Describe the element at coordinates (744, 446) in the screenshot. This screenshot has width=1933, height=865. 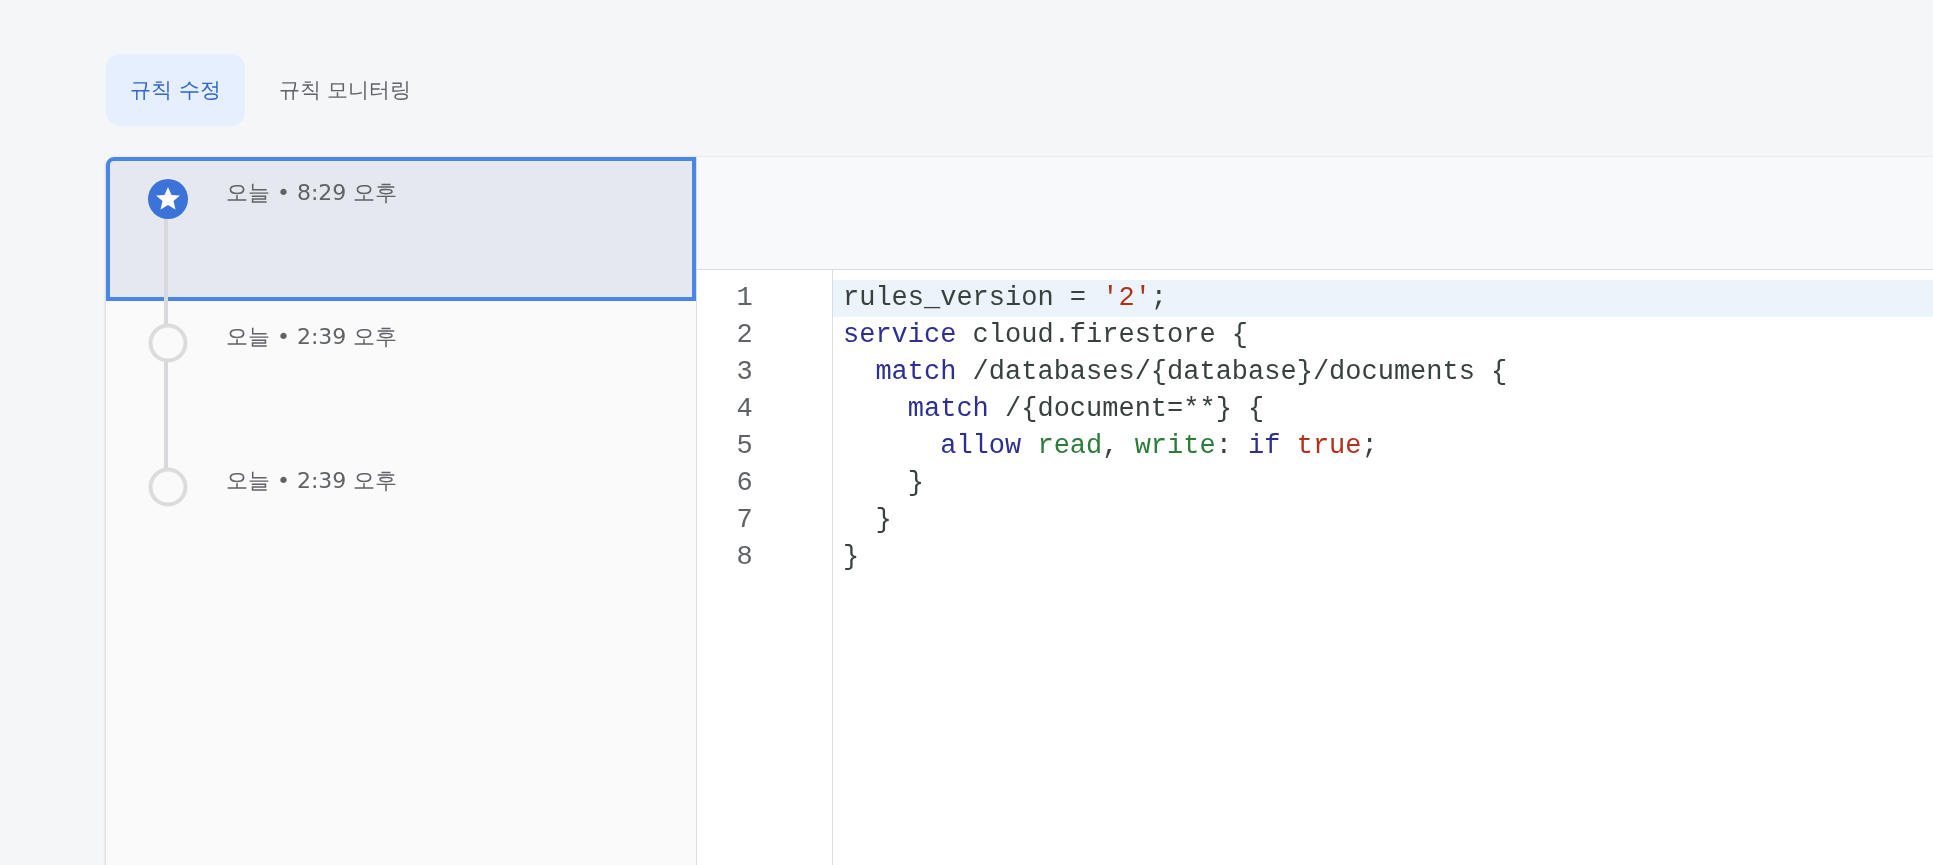
I see `line-number: 5` at that location.